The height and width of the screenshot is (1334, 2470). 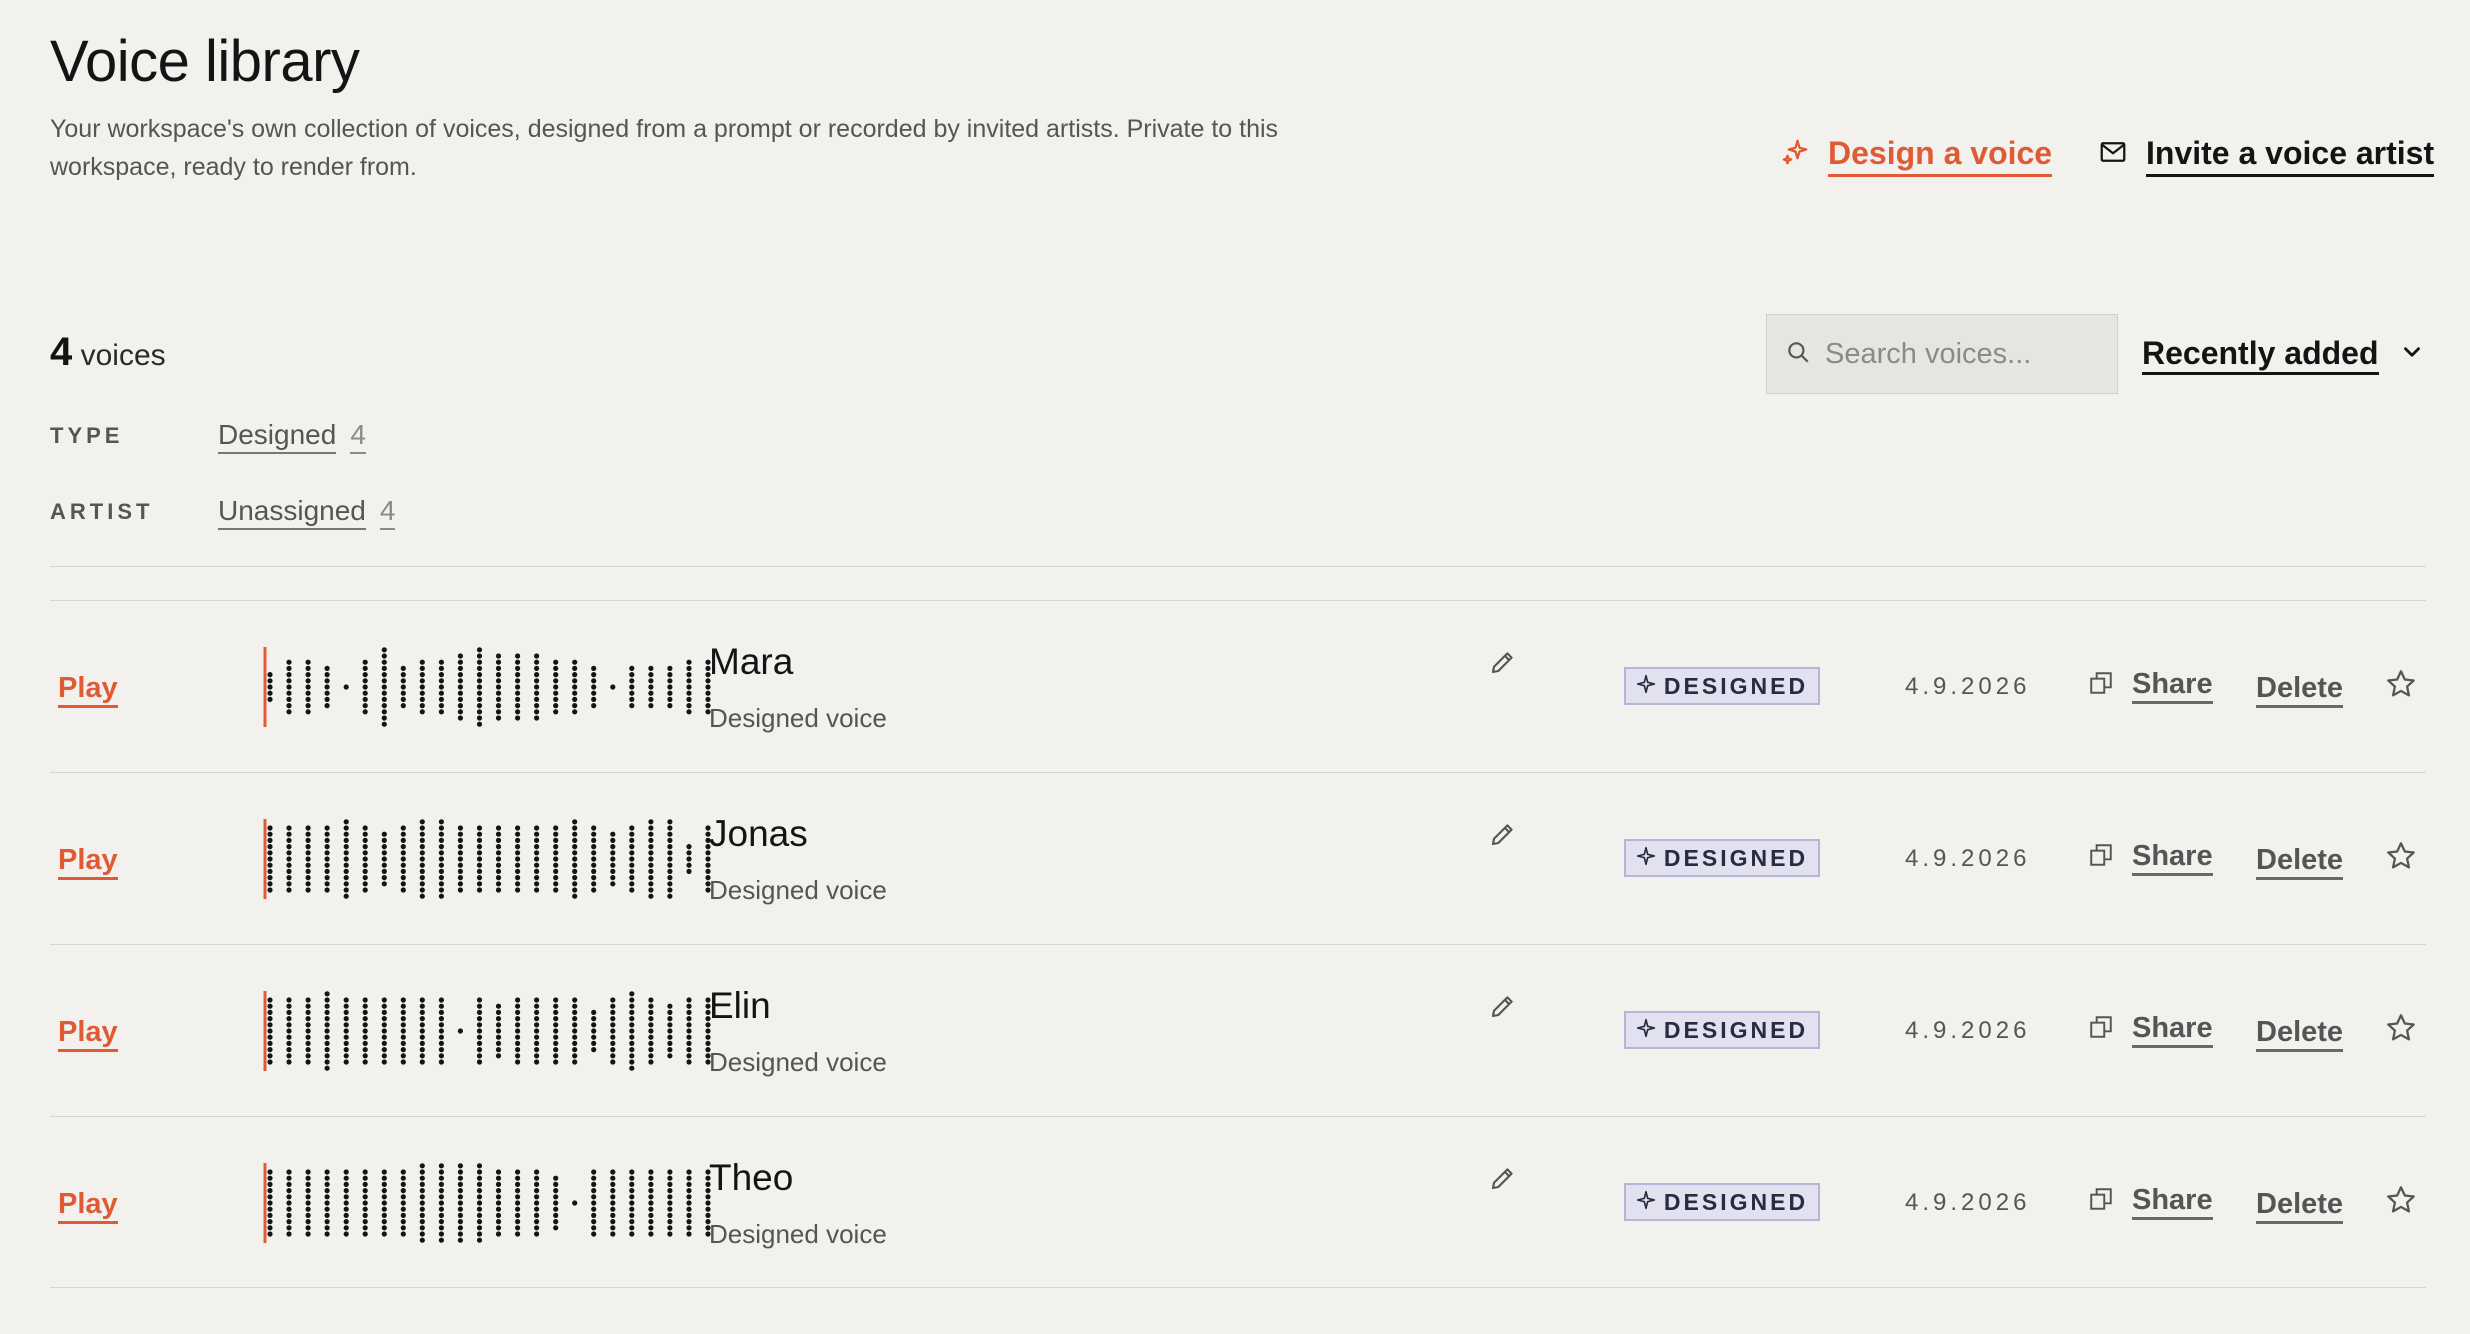 What do you see at coordinates (358, 436) in the screenshot?
I see `filter-type-count: 4` at bounding box center [358, 436].